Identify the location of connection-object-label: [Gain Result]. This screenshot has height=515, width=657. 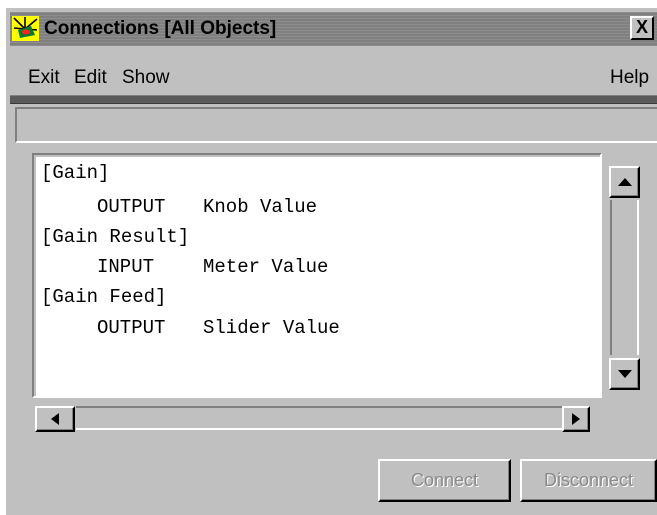
(115, 237).